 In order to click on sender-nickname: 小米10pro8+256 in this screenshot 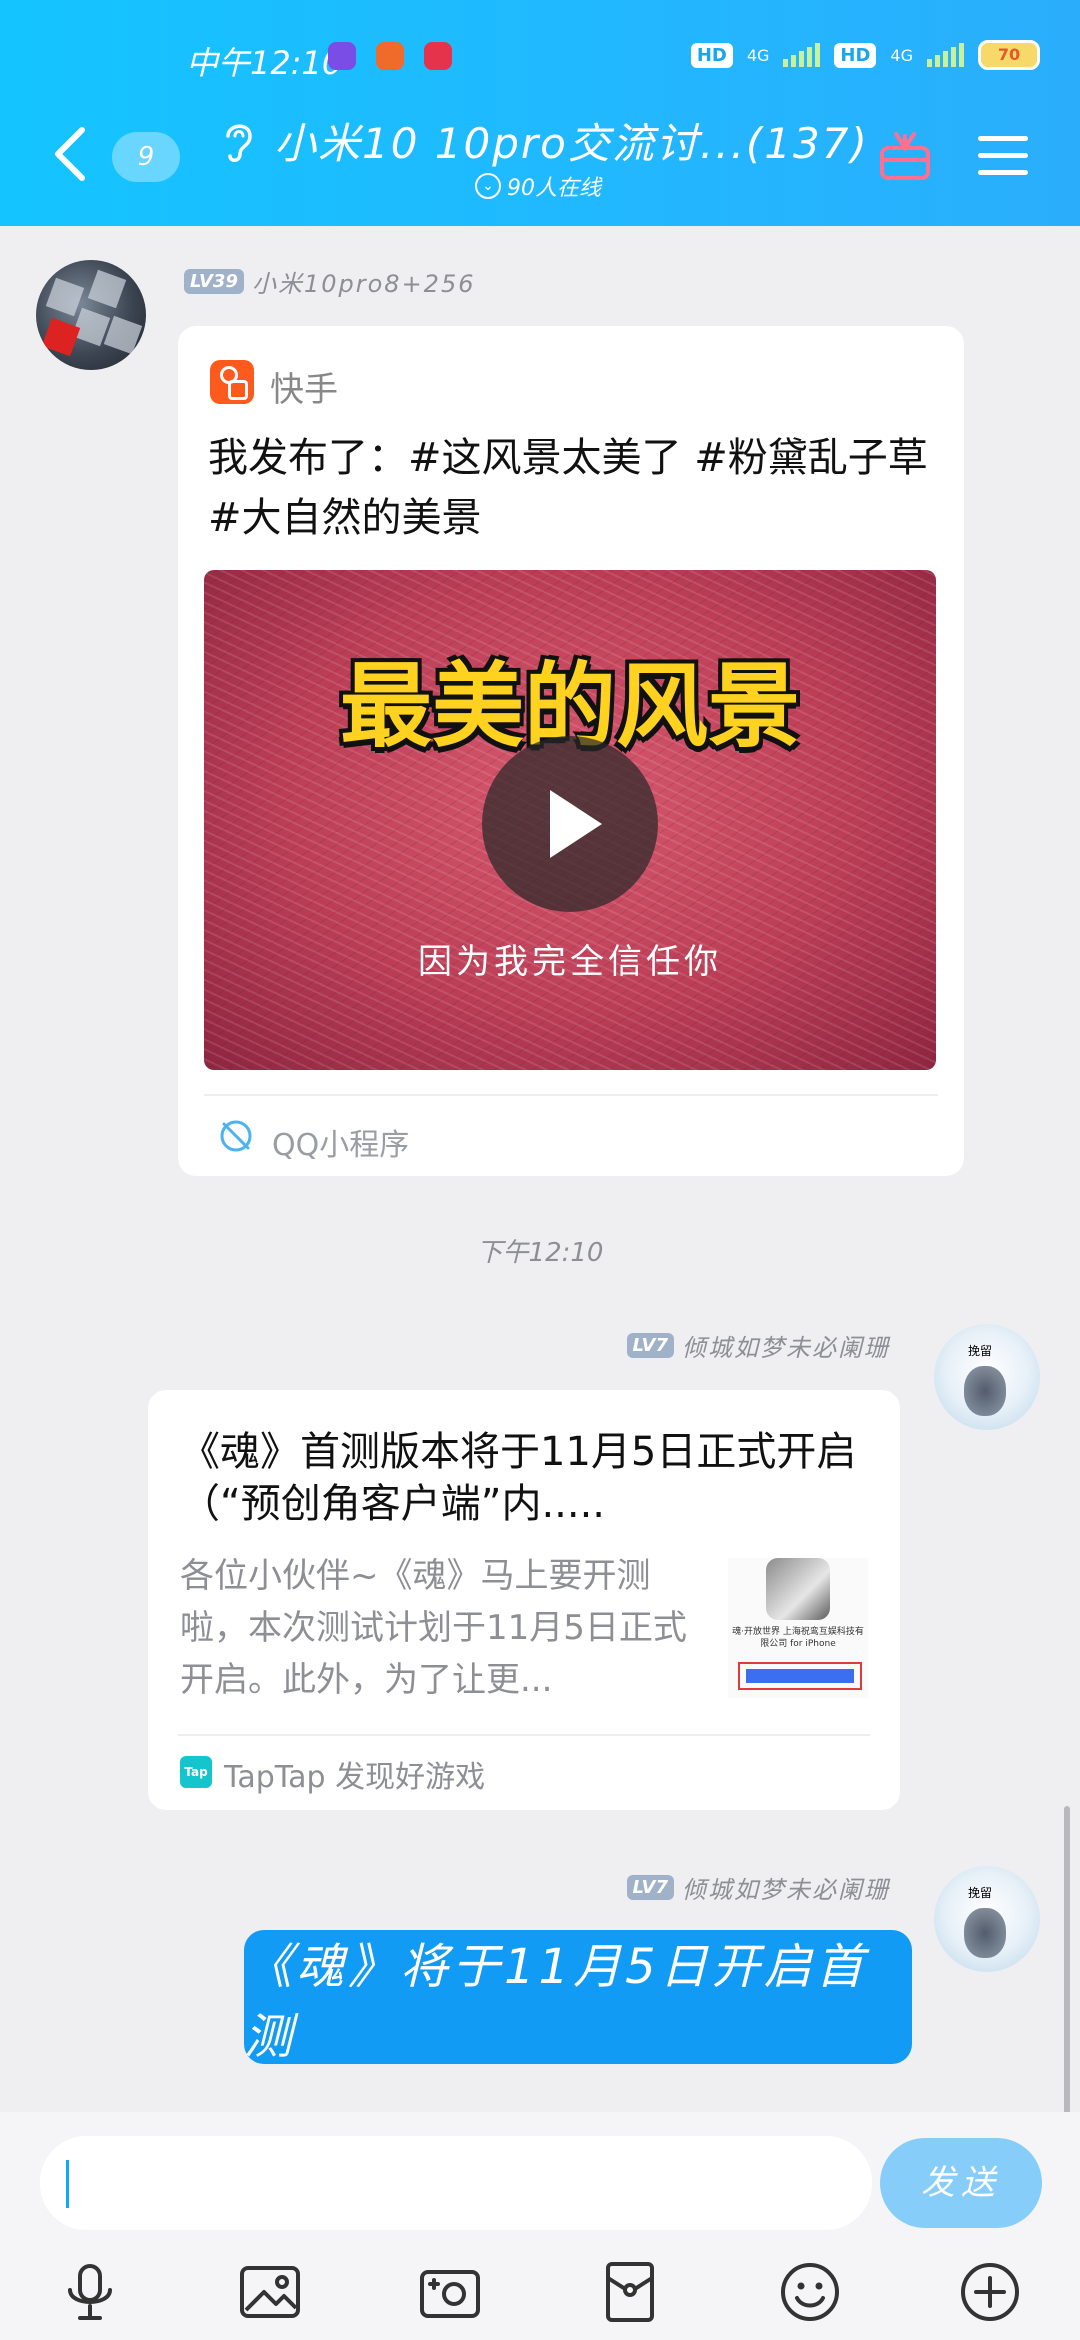, I will do `click(364, 281)`.